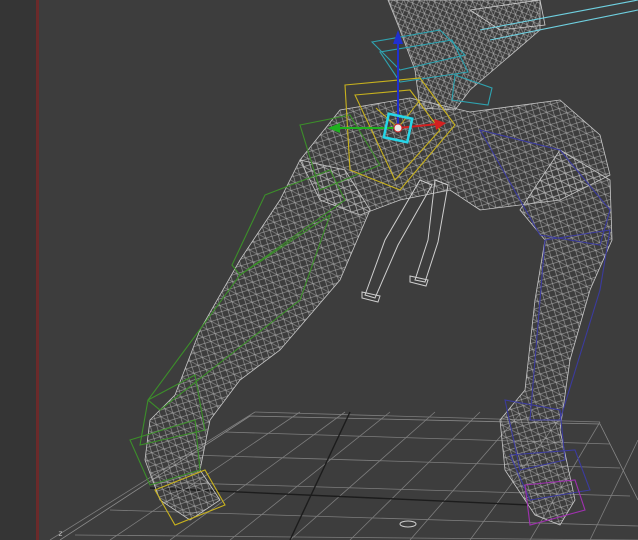 This screenshot has height=540, width=638. What do you see at coordinates (556, 337) in the screenshot?
I see `right-leg-mesh` at bounding box center [556, 337].